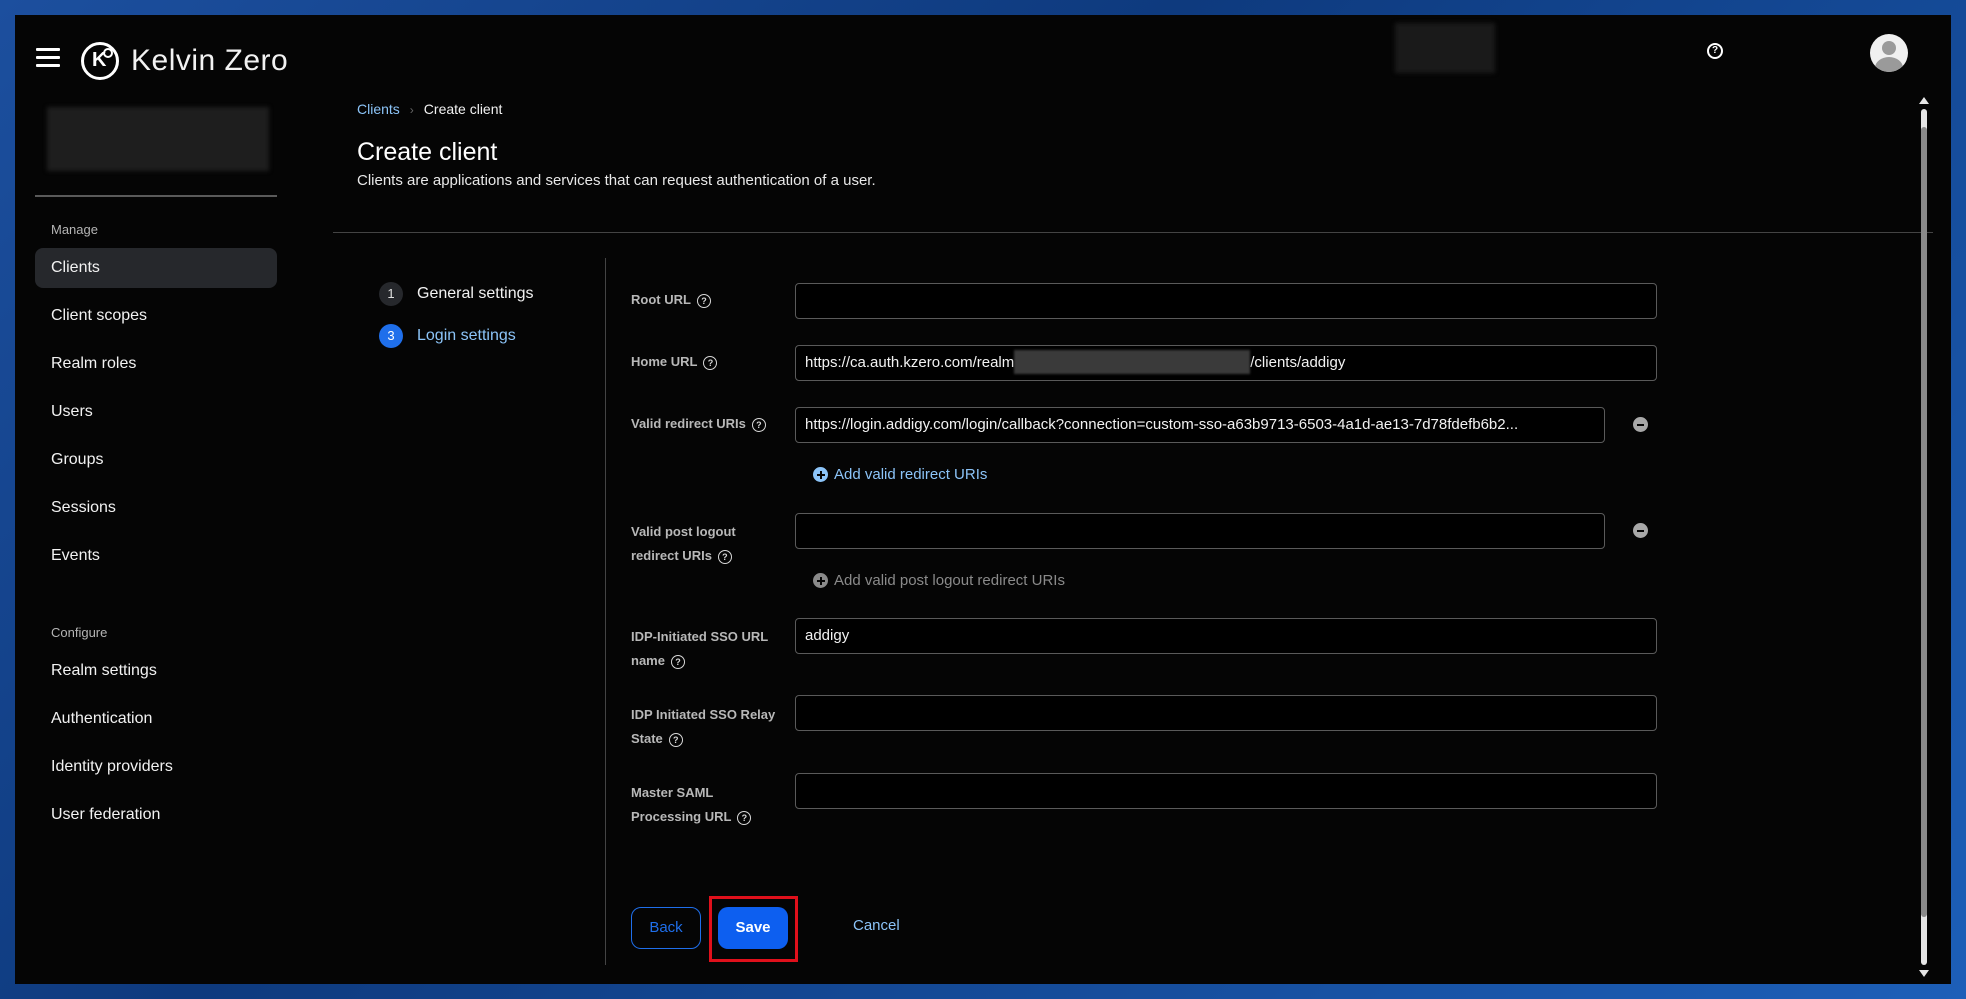 The width and height of the screenshot is (1966, 999). What do you see at coordinates (156, 412) in the screenshot?
I see `sidebar-item-users: Users` at bounding box center [156, 412].